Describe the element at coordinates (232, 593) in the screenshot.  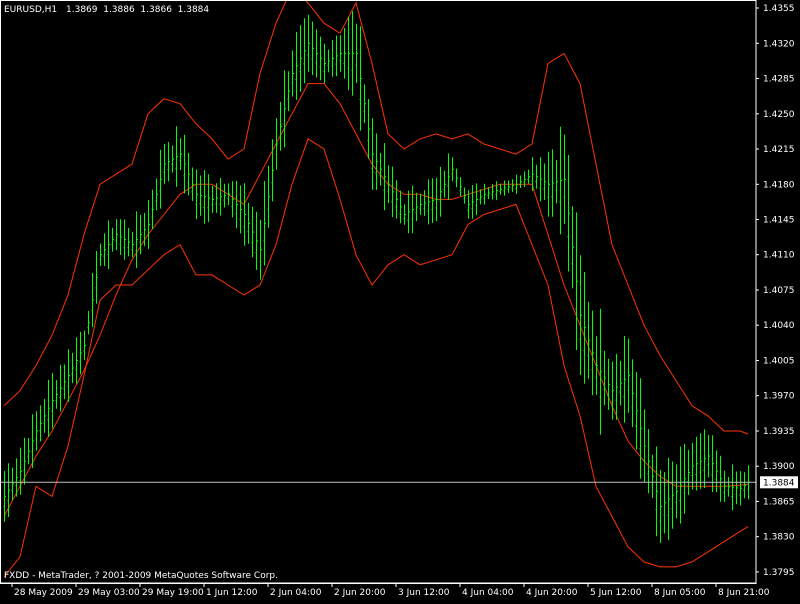
I see `x-tick-label: 1 Jun 12:00` at that location.